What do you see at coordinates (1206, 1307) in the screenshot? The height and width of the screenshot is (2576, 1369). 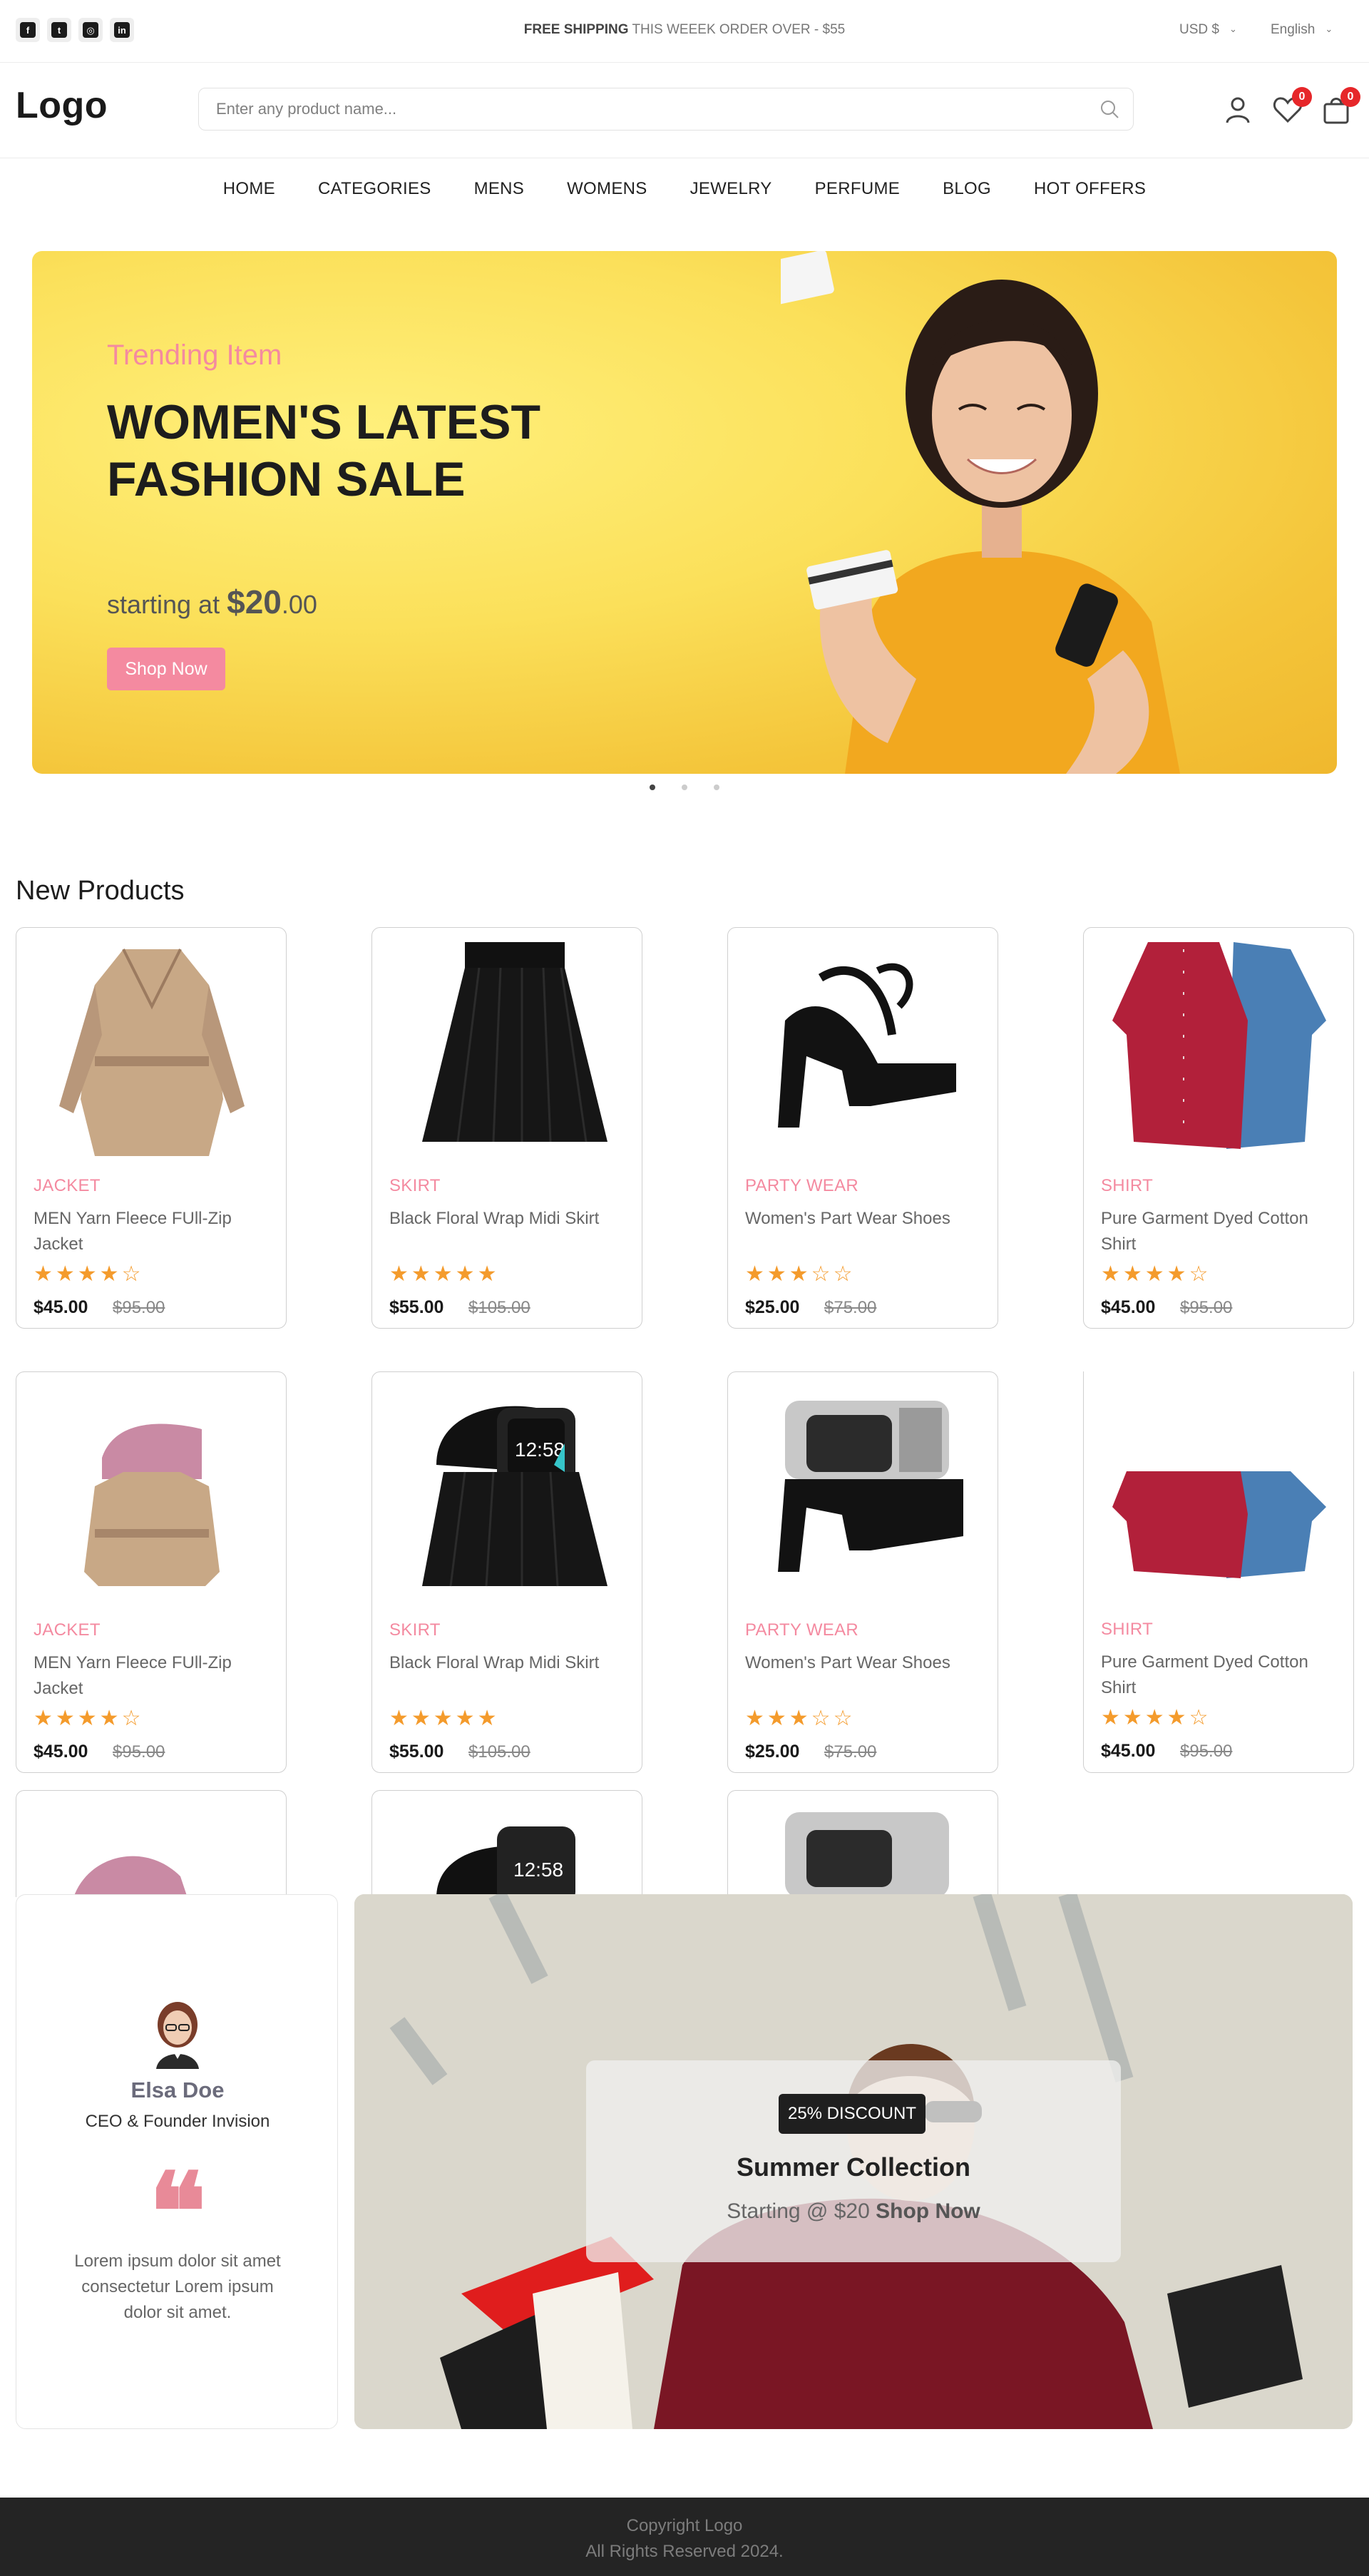 I see `product-old-price: $95.00` at bounding box center [1206, 1307].